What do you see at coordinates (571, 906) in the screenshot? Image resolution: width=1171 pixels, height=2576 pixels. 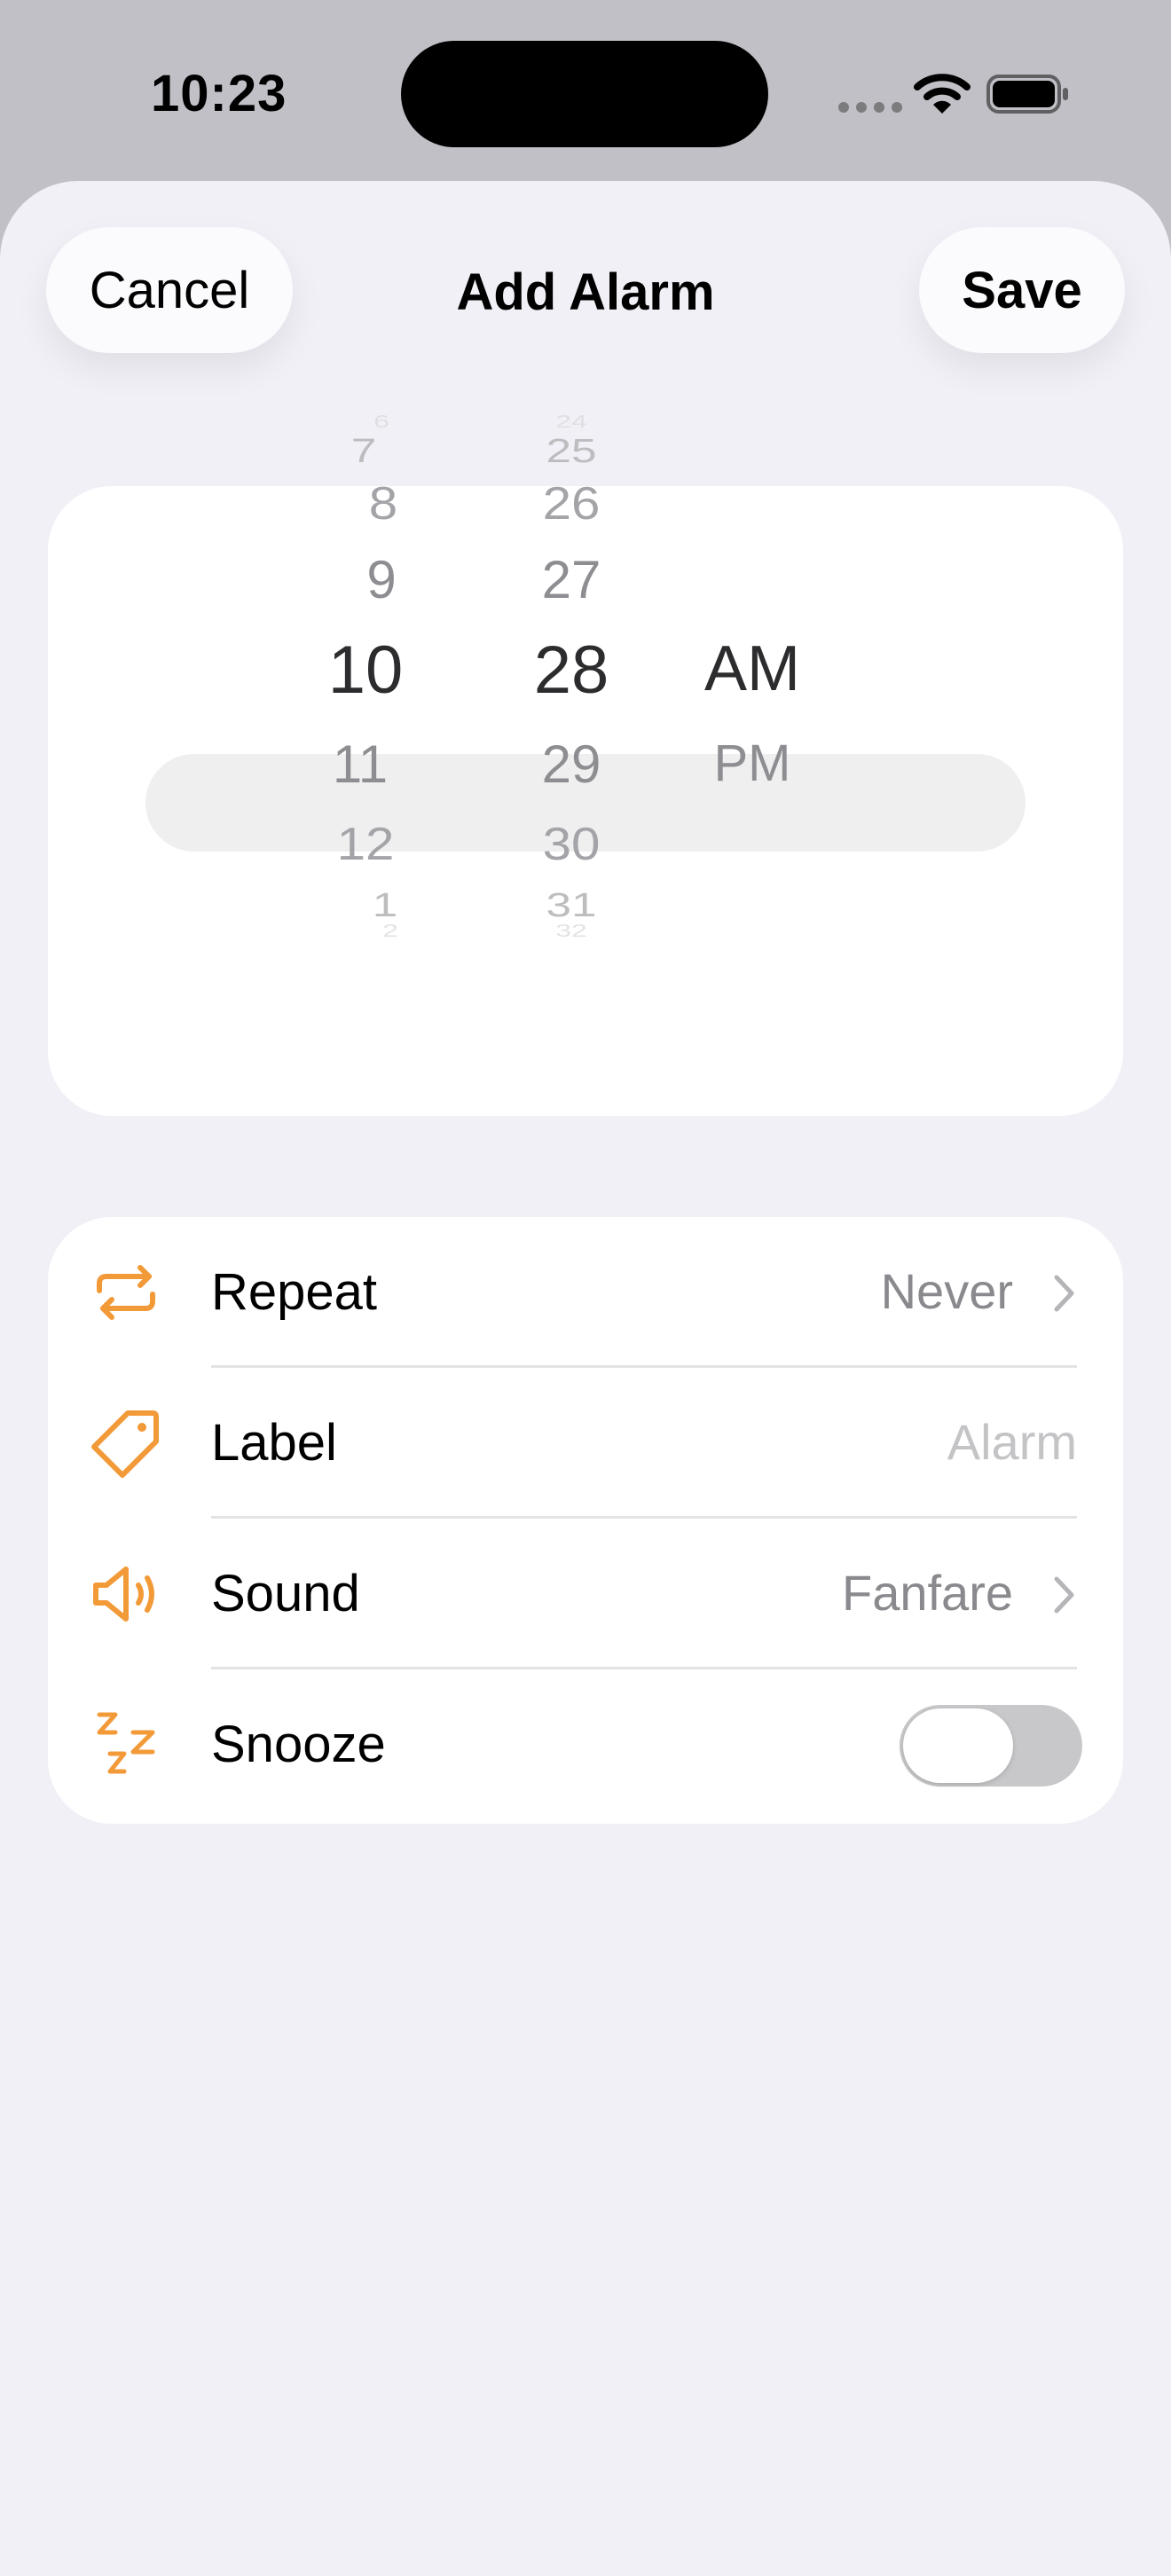 I see `minute-option: 31` at bounding box center [571, 906].